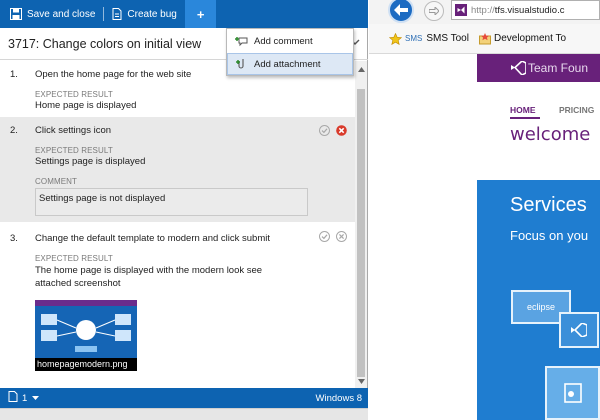 The image size is (600, 420). Describe the element at coordinates (184, 414) in the screenshot. I see `bottom-strip` at that location.